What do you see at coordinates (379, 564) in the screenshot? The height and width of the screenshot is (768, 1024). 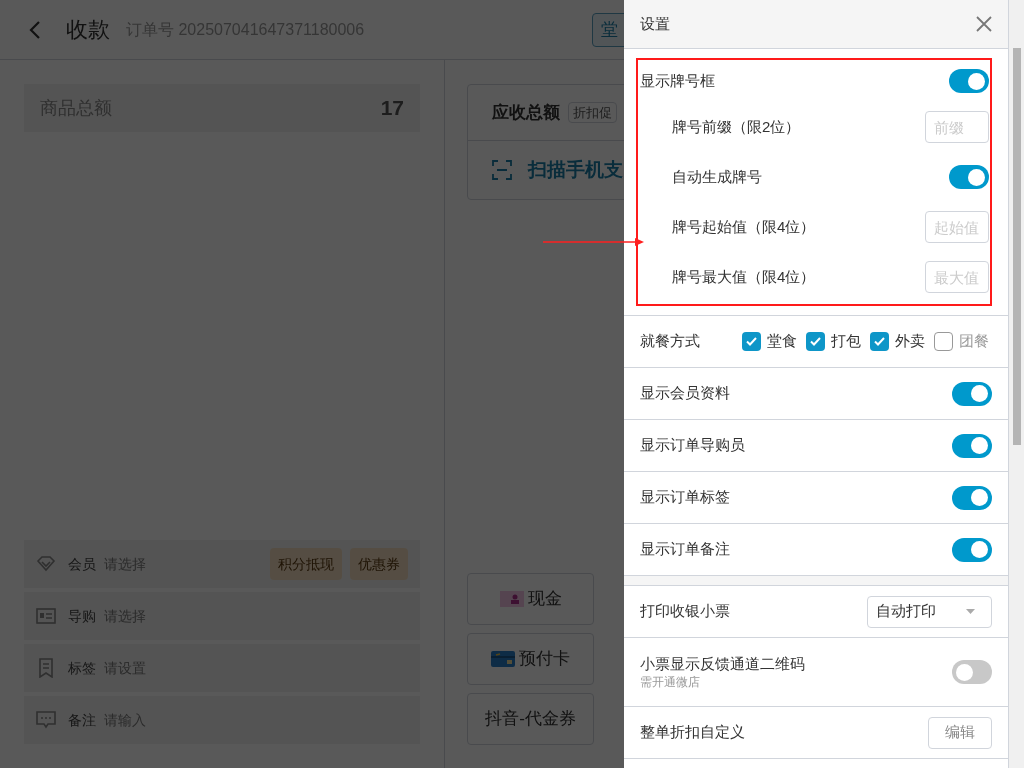 I see `chip-button: 优惠券` at bounding box center [379, 564].